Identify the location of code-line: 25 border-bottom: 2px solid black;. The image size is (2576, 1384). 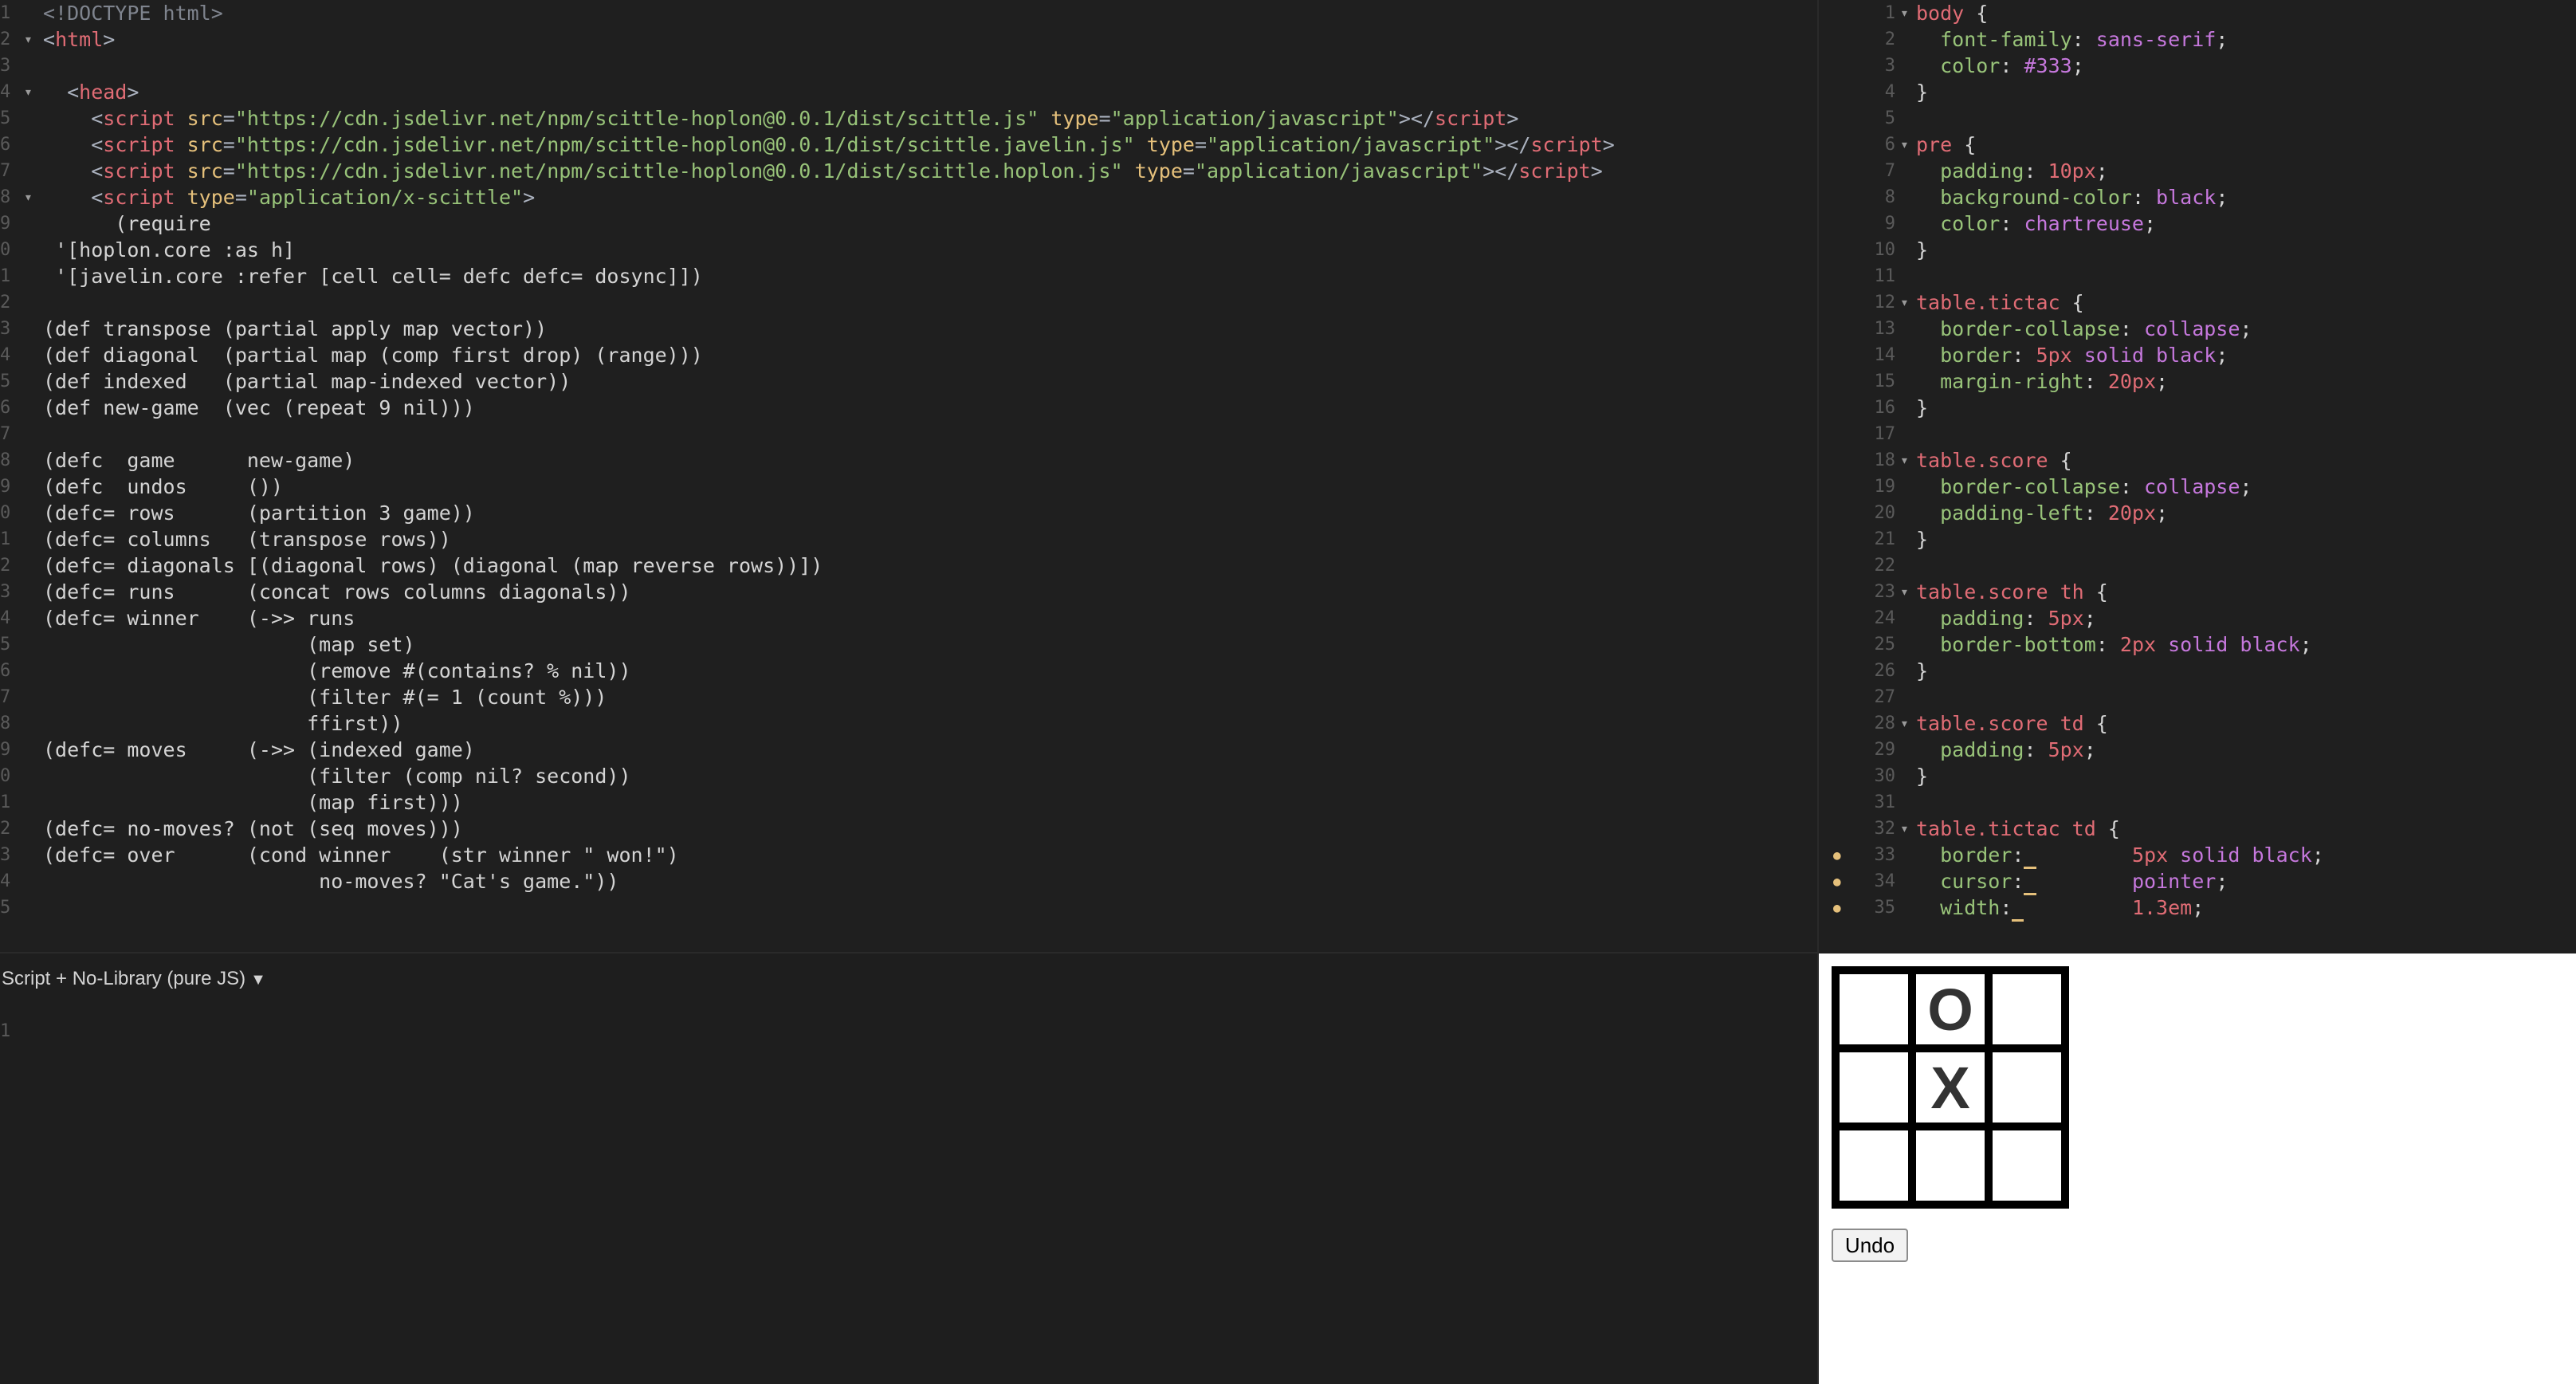
(2197, 644).